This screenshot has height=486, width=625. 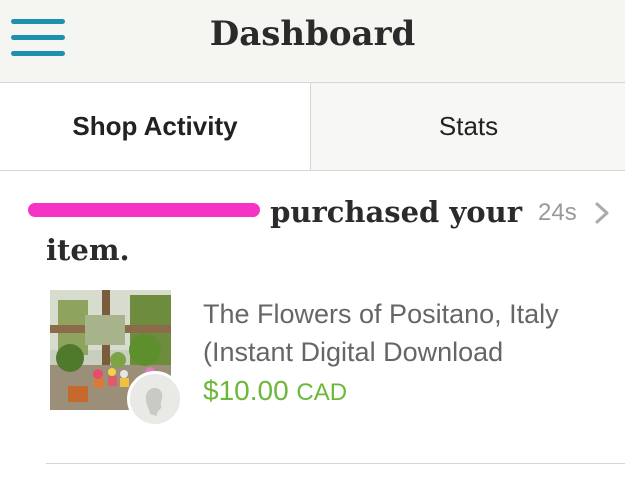 I want to click on chevron-right-icon, so click(x=602, y=213).